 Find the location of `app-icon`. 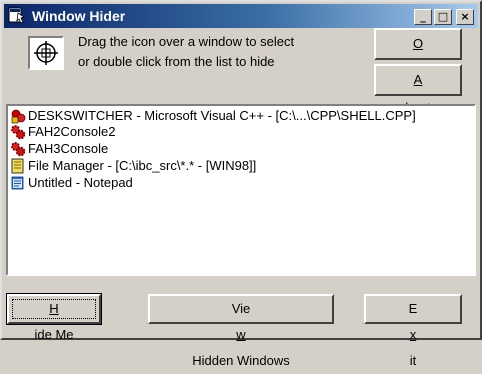

app-icon is located at coordinates (16, 15).